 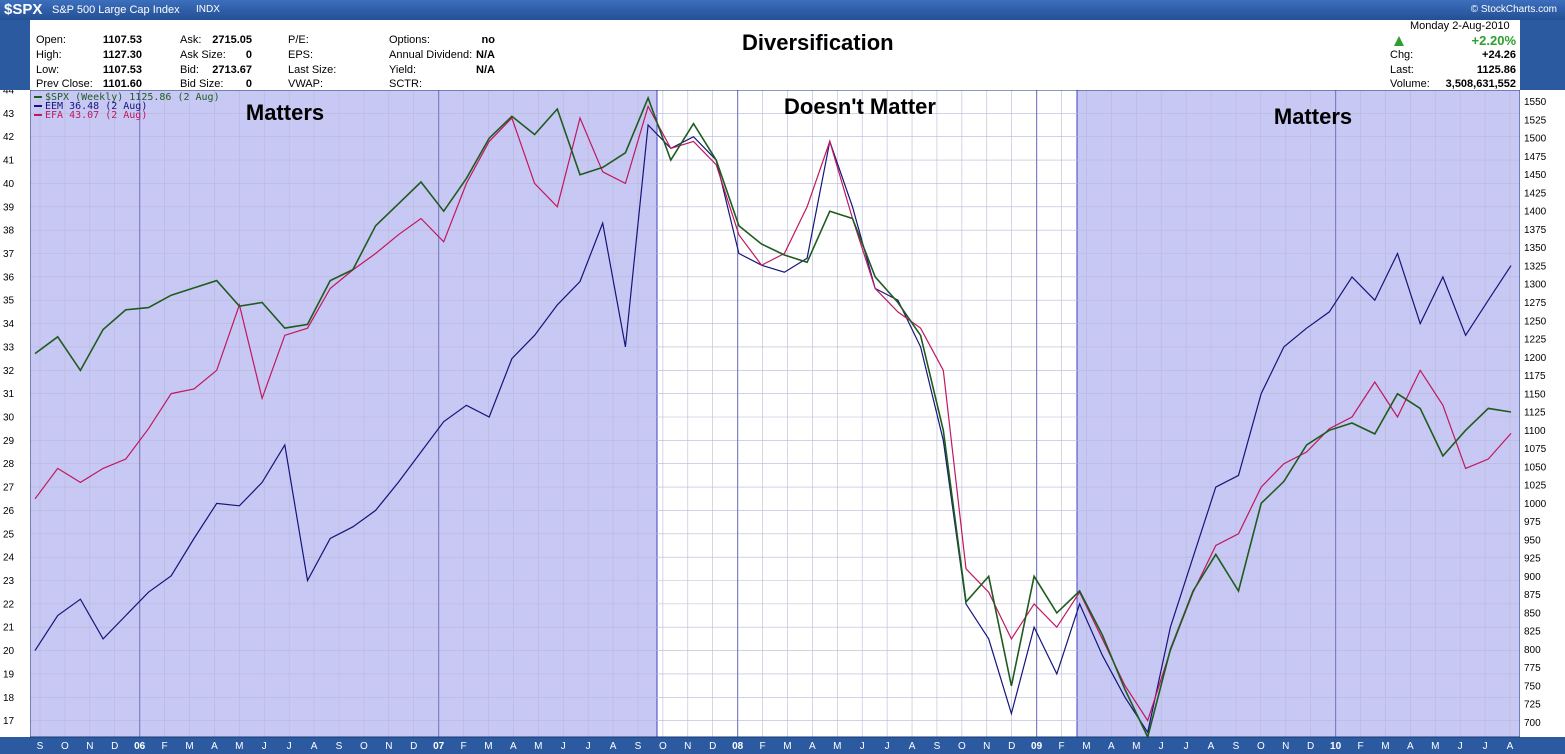 What do you see at coordinates (409, 40) in the screenshot?
I see `stat-label: Options:` at bounding box center [409, 40].